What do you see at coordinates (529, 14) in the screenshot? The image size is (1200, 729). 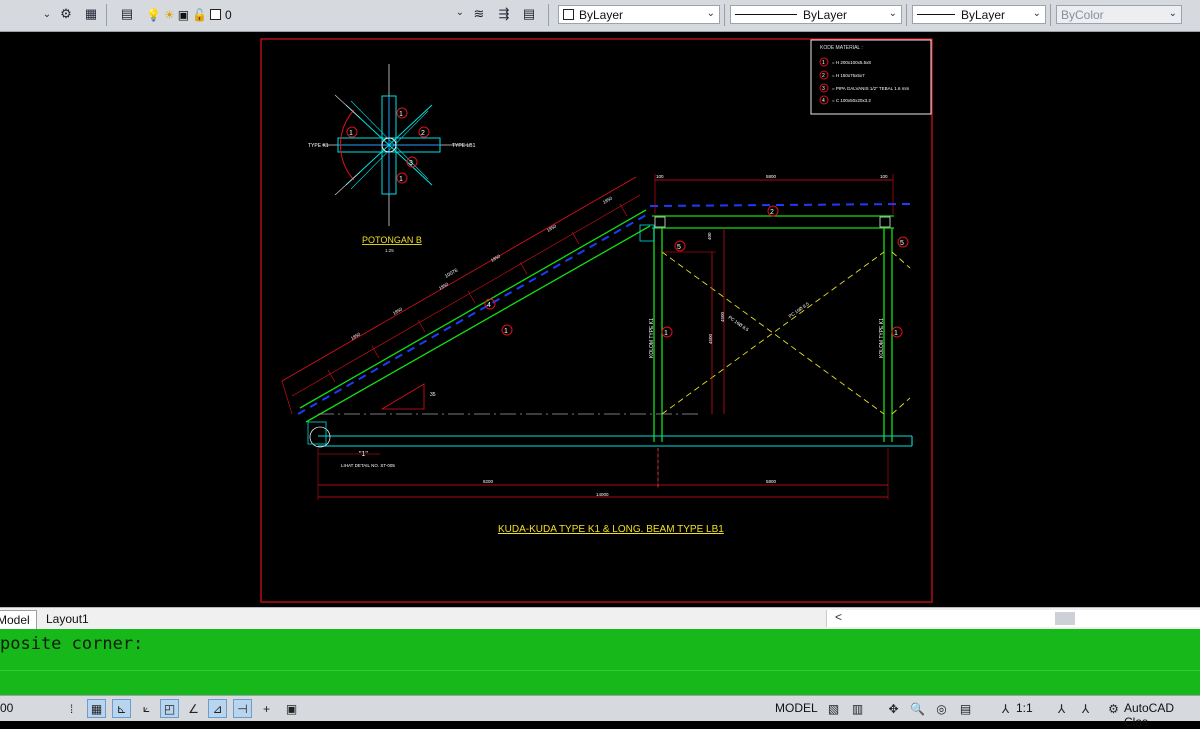 I see `previous-layer-icon: ▤` at bounding box center [529, 14].